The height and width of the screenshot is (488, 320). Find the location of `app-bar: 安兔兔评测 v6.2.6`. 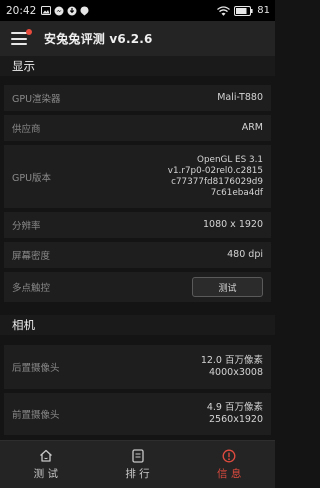

app-bar: 安兔兔评测 v6.2.6 is located at coordinates (137, 38).